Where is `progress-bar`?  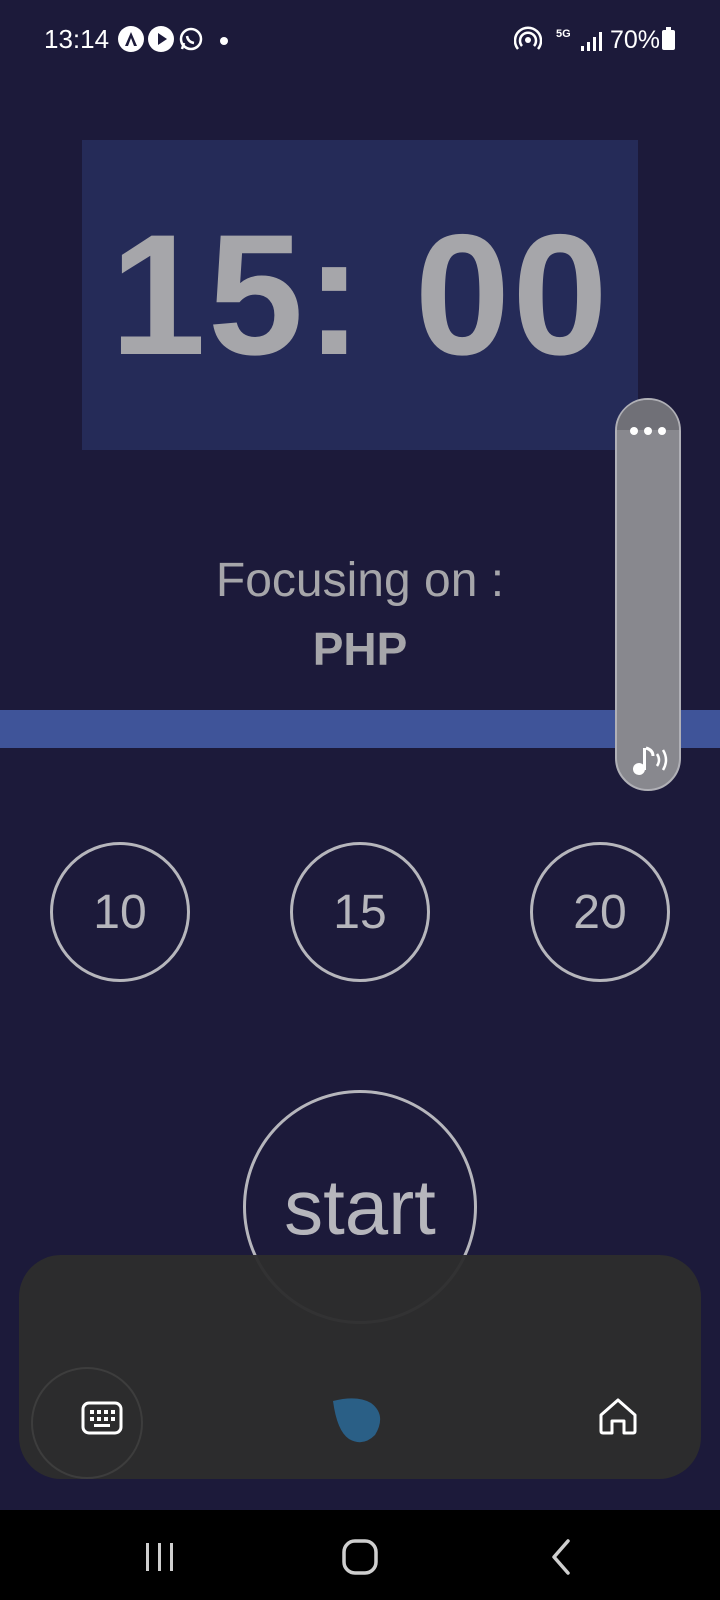 progress-bar is located at coordinates (360, 729).